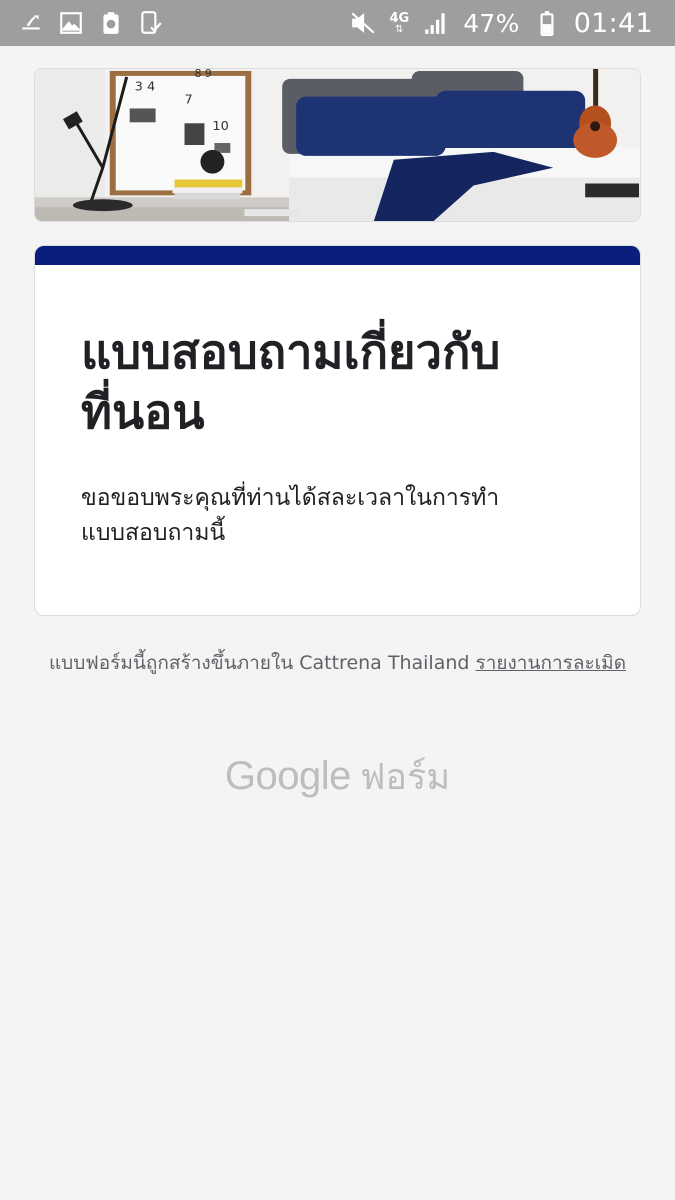 This screenshot has width=675, height=1200. What do you see at coordinates (436, 23) in the screenshot?
I see `signal-icon` at bounding box center [436, 23].